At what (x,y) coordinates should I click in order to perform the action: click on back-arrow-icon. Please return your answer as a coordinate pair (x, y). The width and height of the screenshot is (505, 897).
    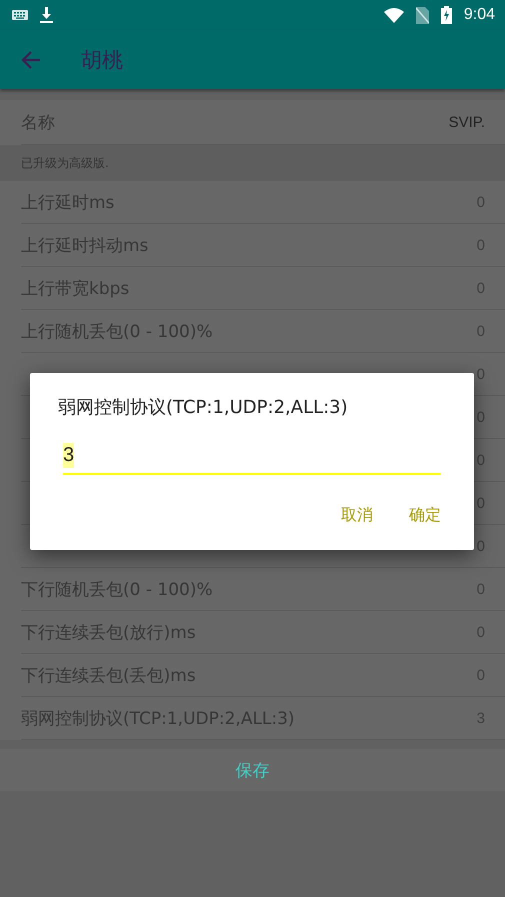
    Looking at the image, I should click on (31, 59).